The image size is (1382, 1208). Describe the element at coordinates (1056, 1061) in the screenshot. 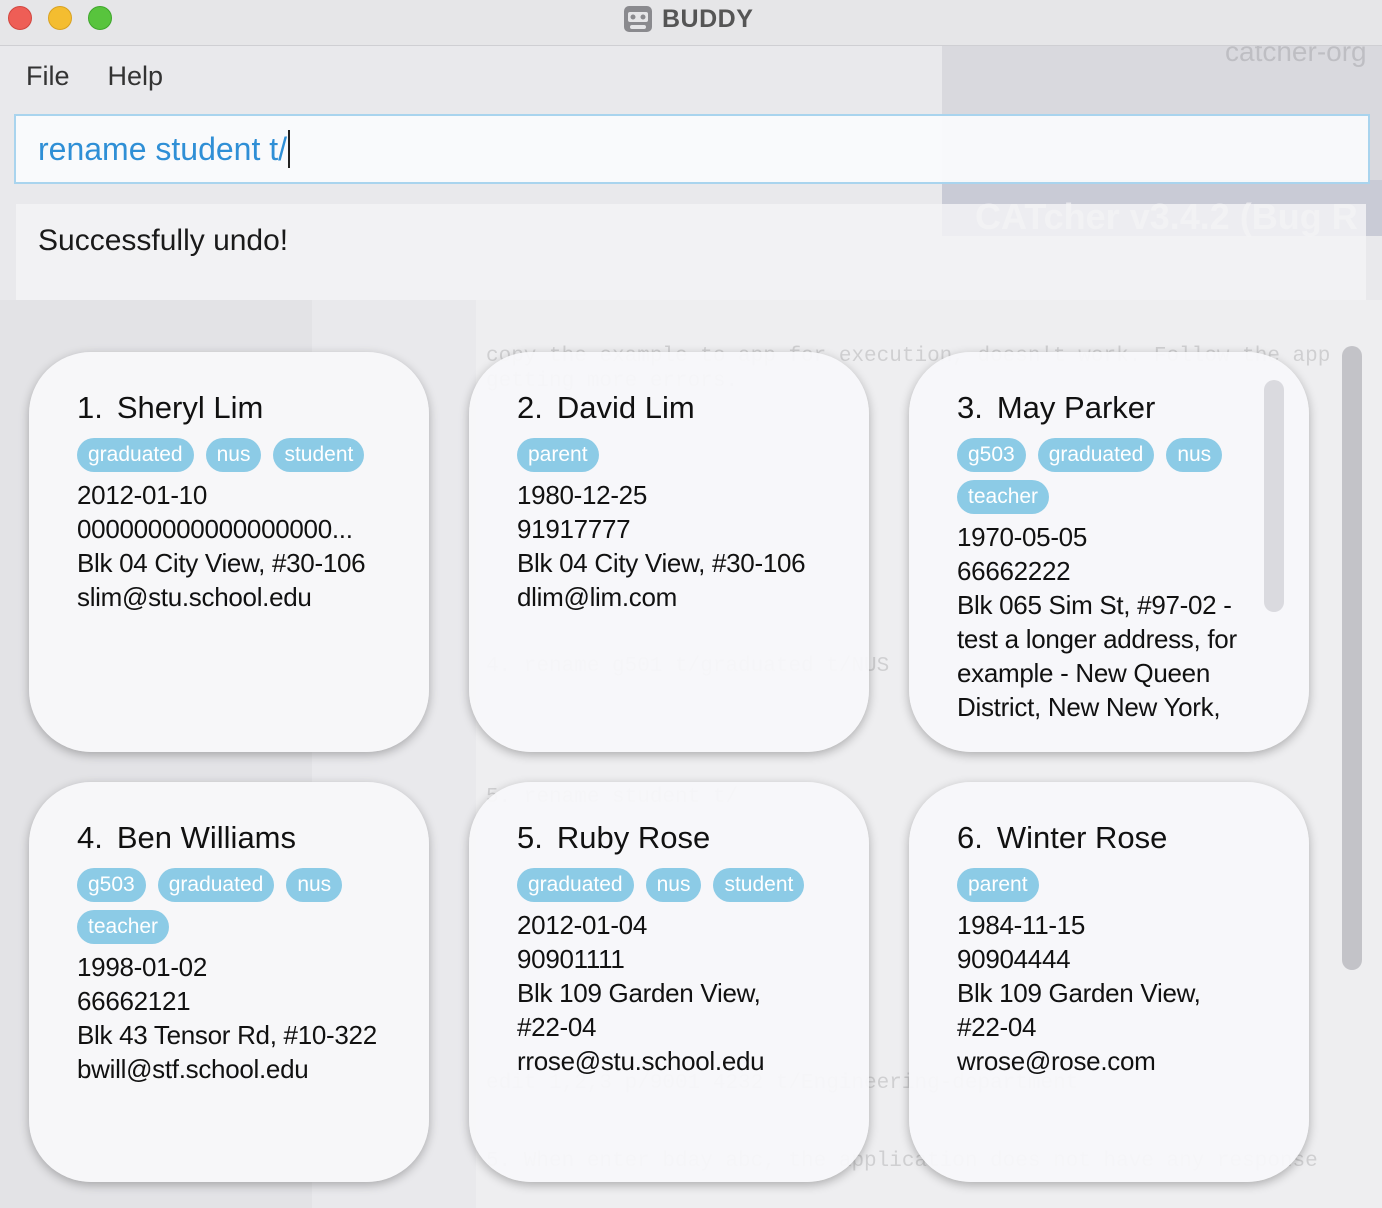

I see `person-email: wrose@rose.com` at that location.